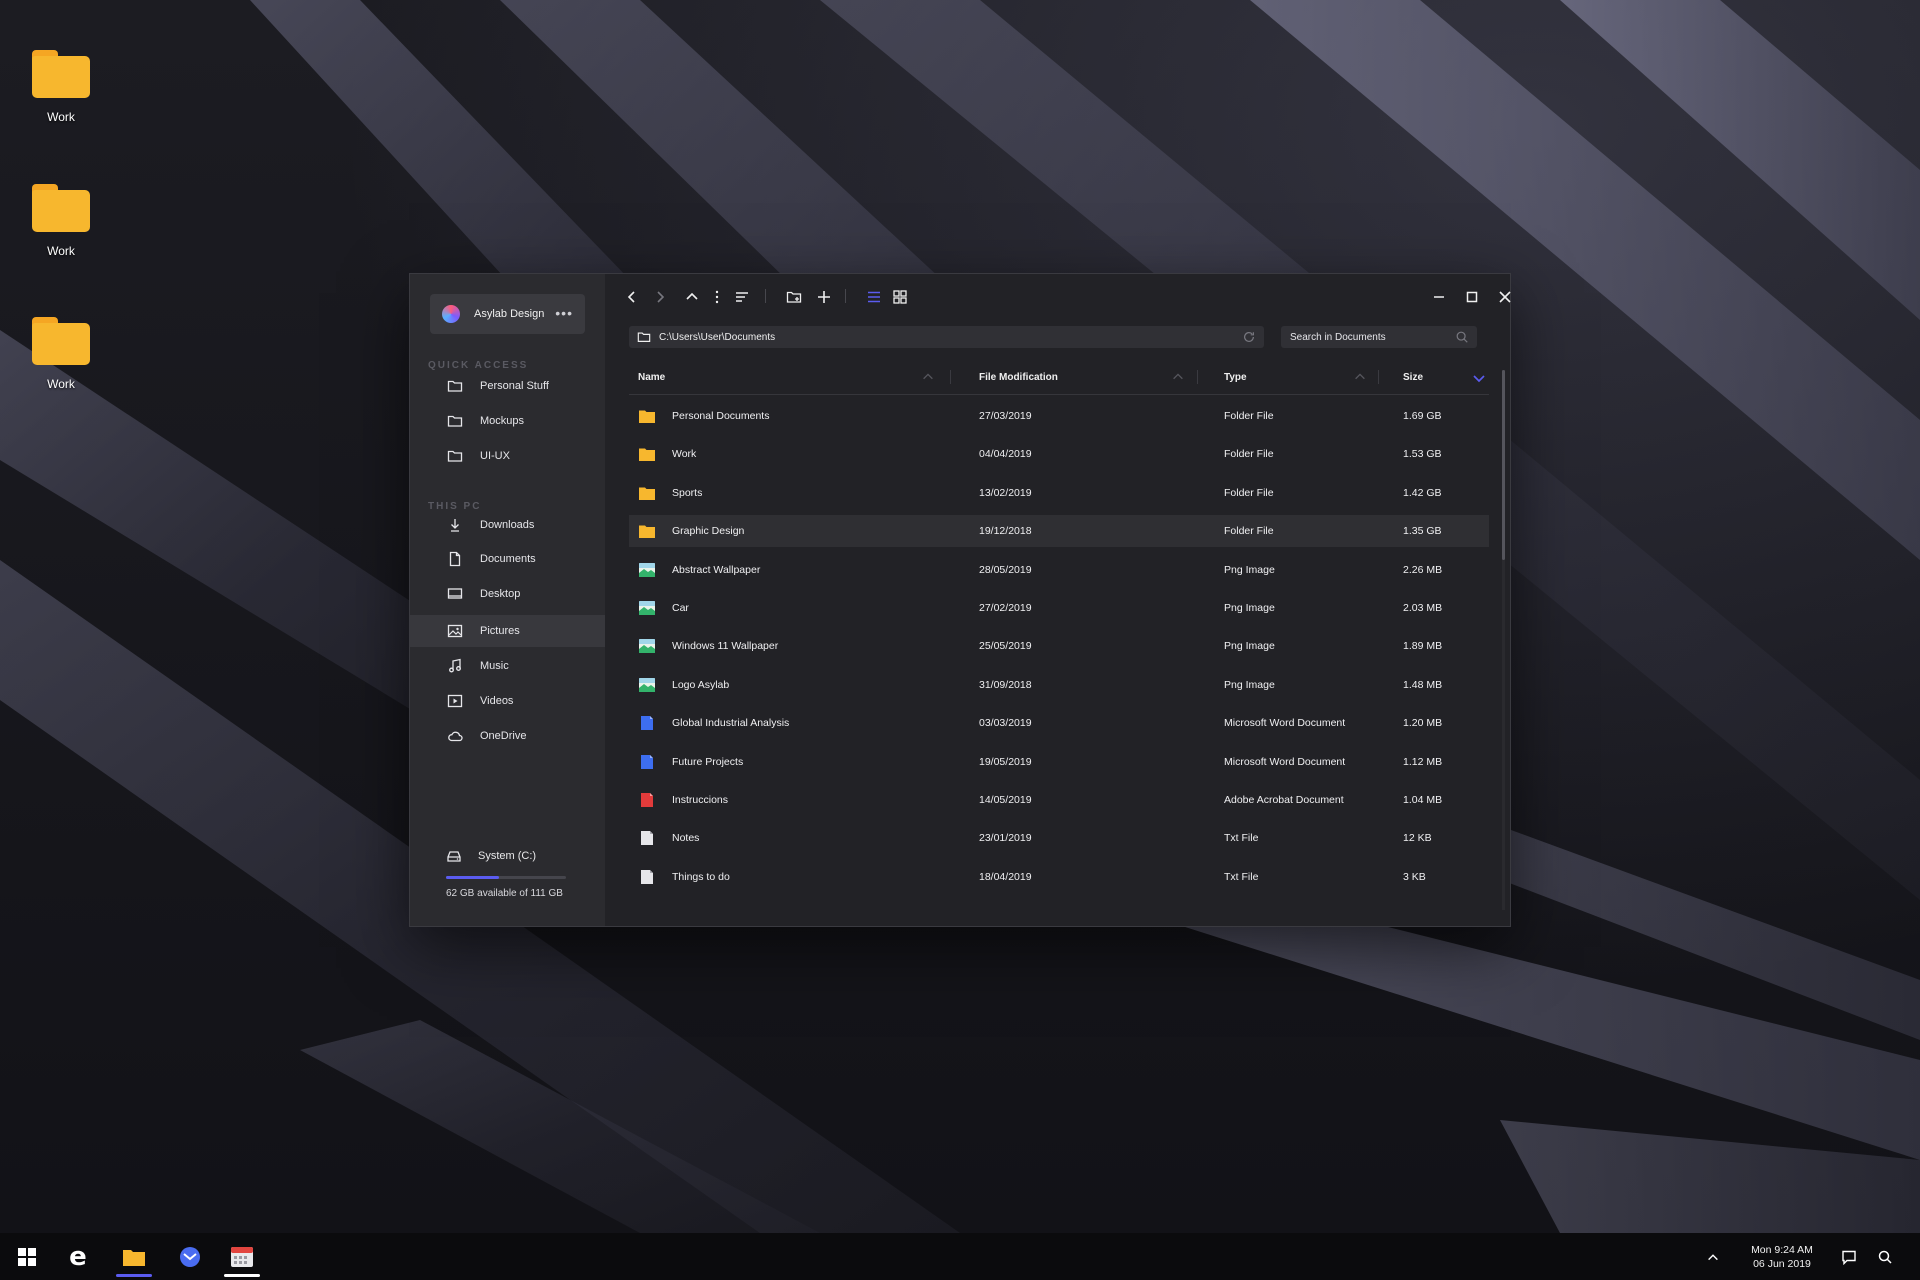  I want to click on column-header-size: Size, so click(1413, 377).